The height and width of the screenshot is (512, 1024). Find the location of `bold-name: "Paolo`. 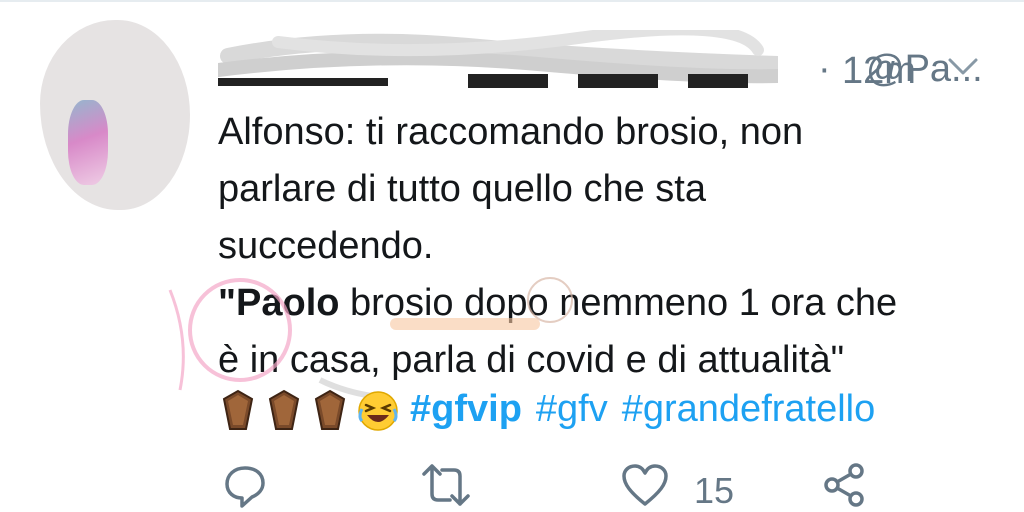

bold-name: "Paolo is located at coordinates (279, 303).